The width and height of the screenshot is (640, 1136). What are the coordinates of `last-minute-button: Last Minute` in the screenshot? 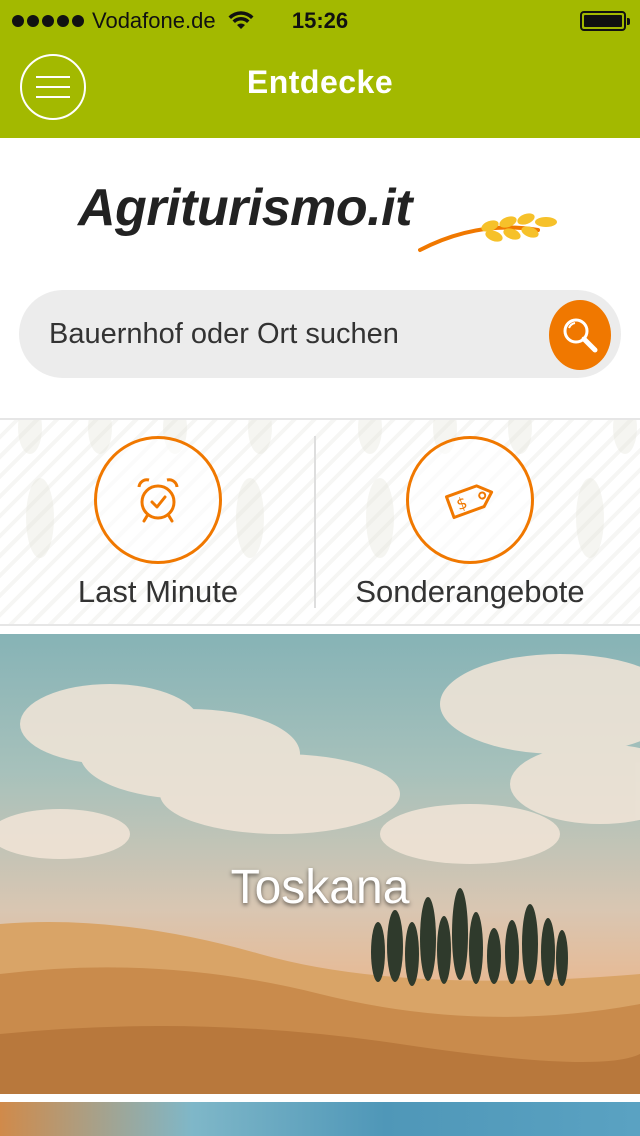 It's located at (158, 526).